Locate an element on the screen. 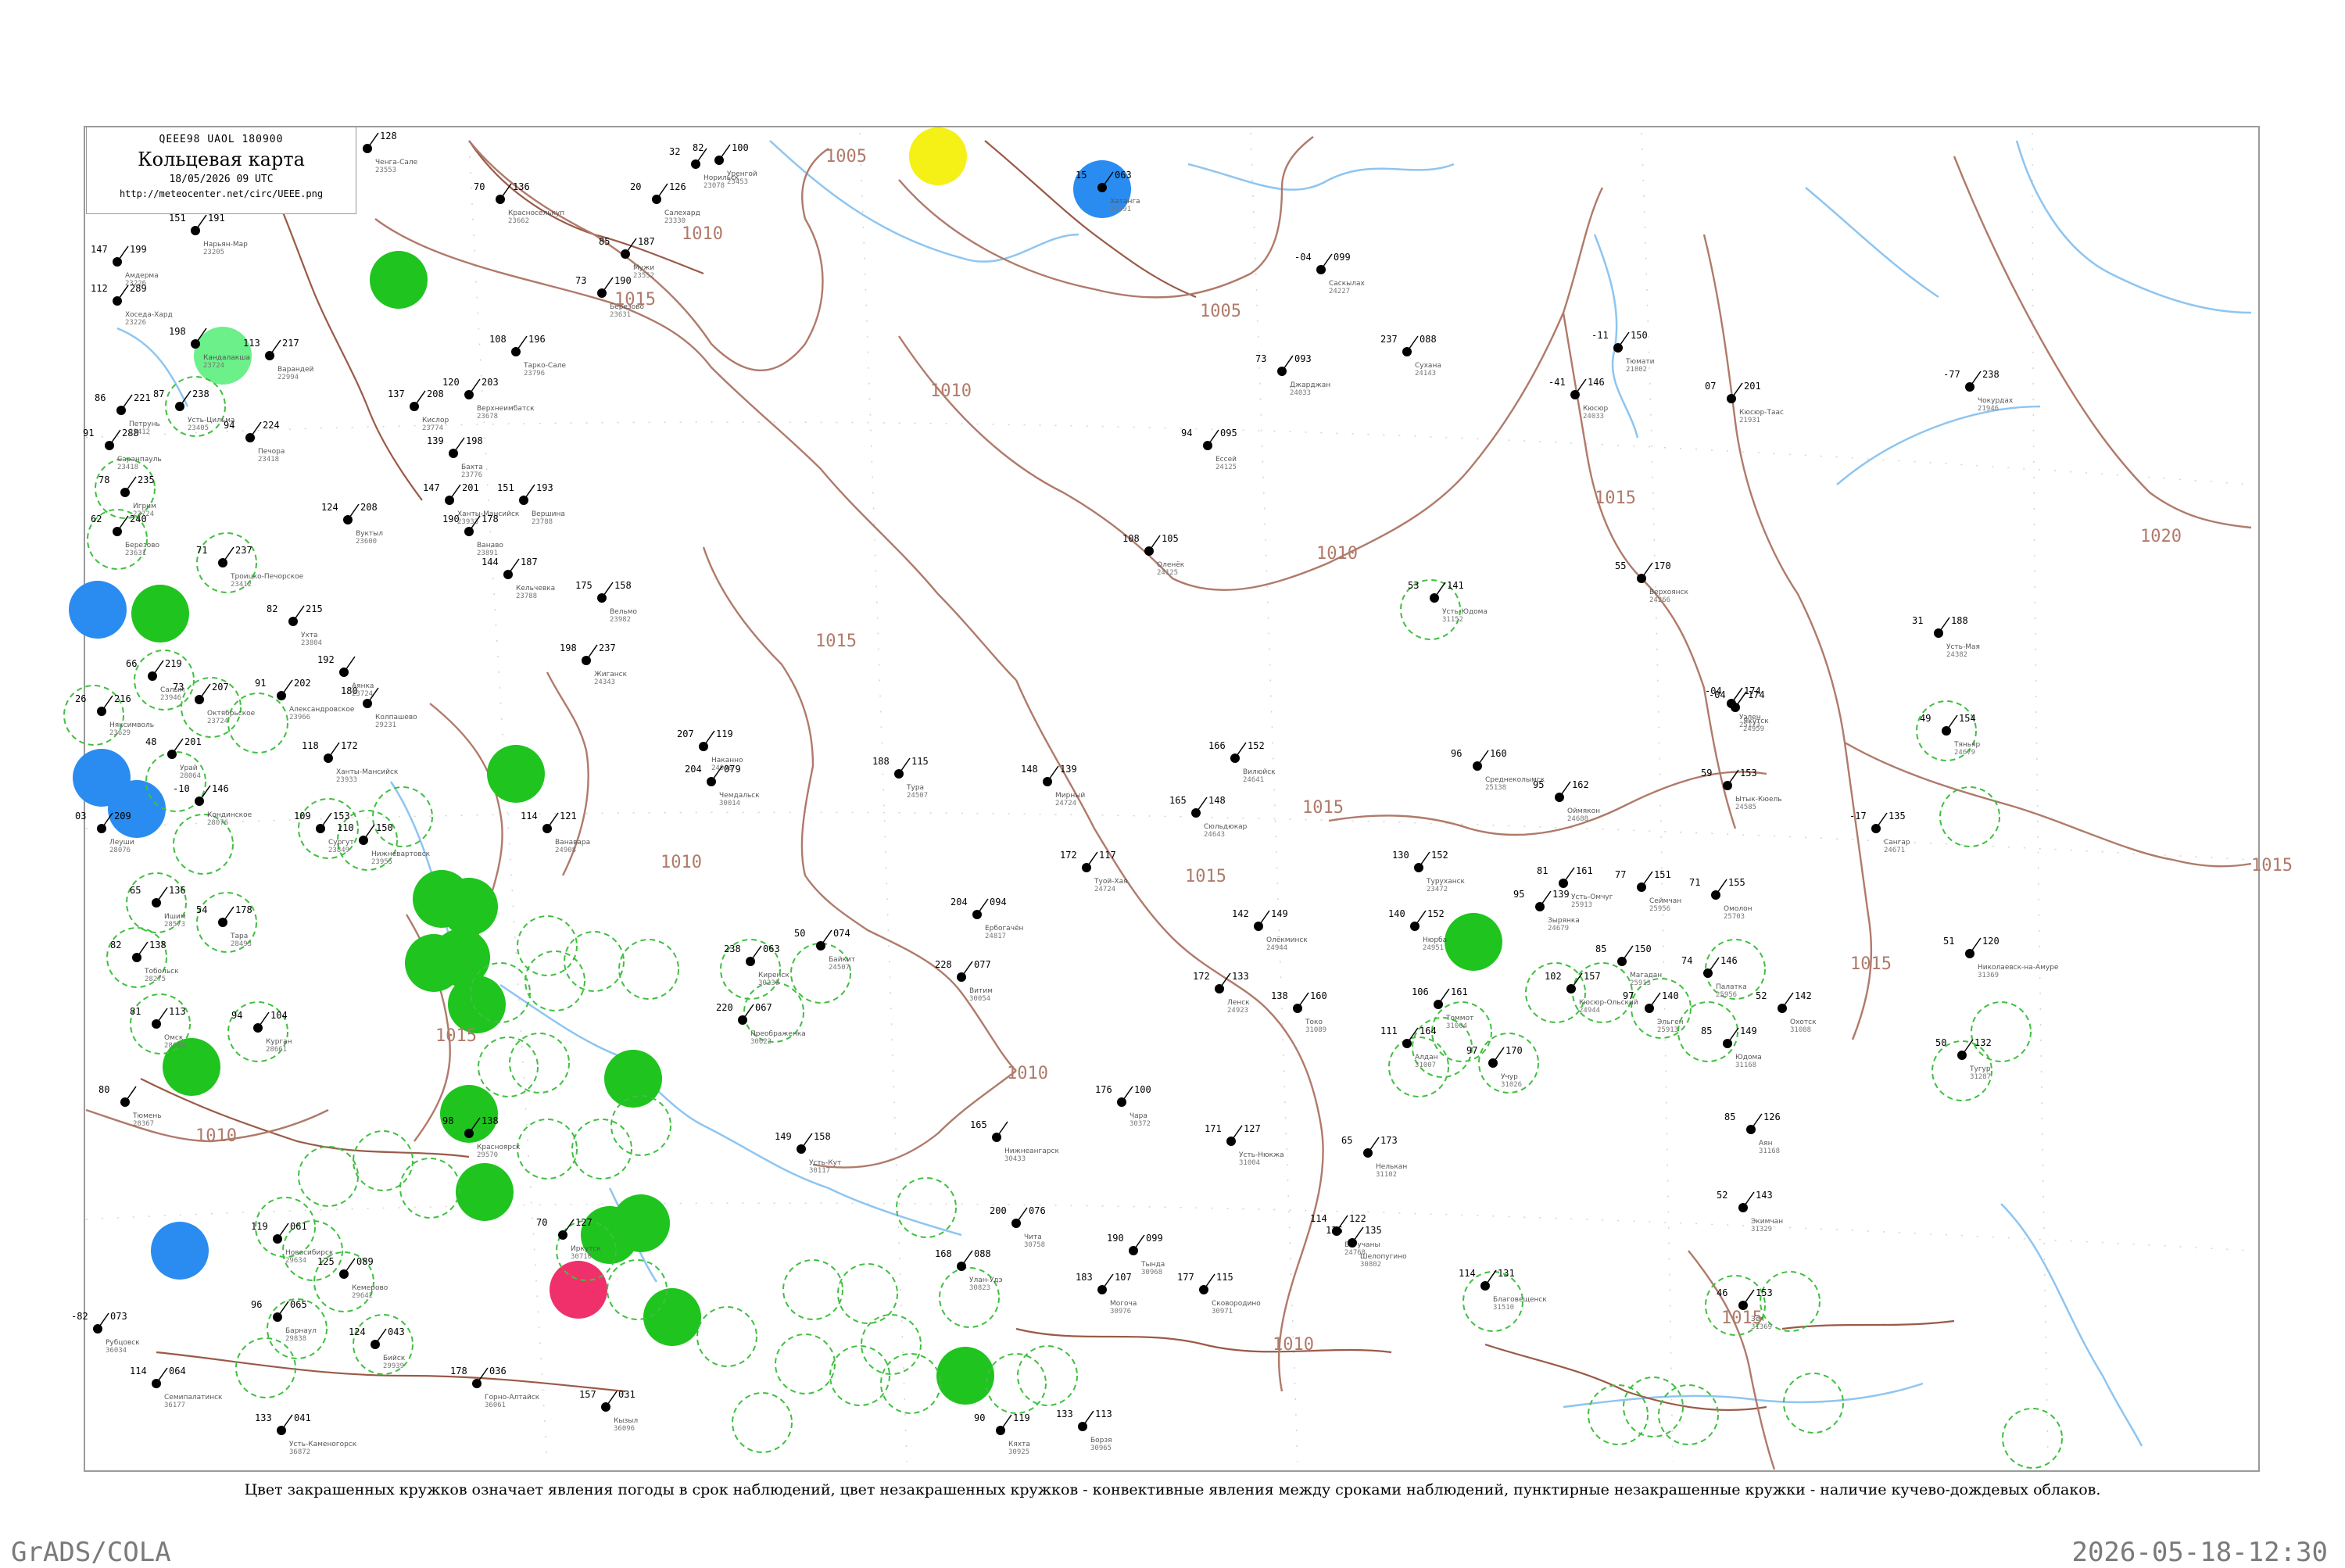  isobar-label: 1010 is located at coordinates (702, 234).